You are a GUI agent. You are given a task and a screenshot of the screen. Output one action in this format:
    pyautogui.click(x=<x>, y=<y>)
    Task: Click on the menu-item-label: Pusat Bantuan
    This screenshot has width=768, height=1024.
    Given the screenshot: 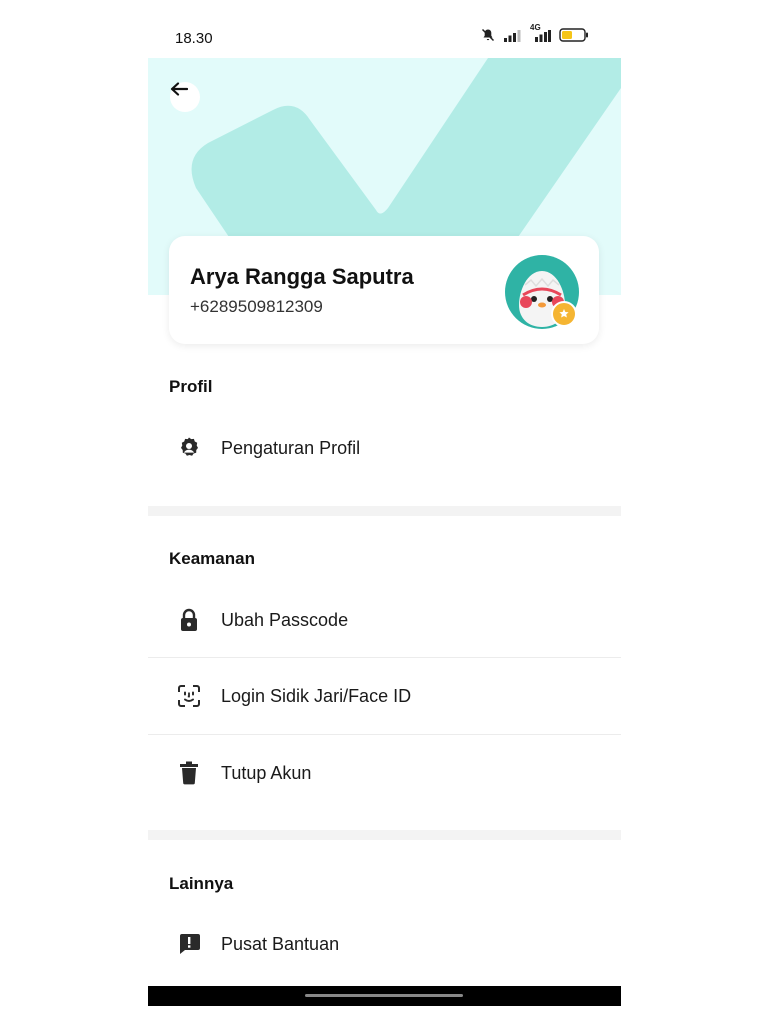 What is the action you would take?
    pyautogui.click(x=280, y=943)
    